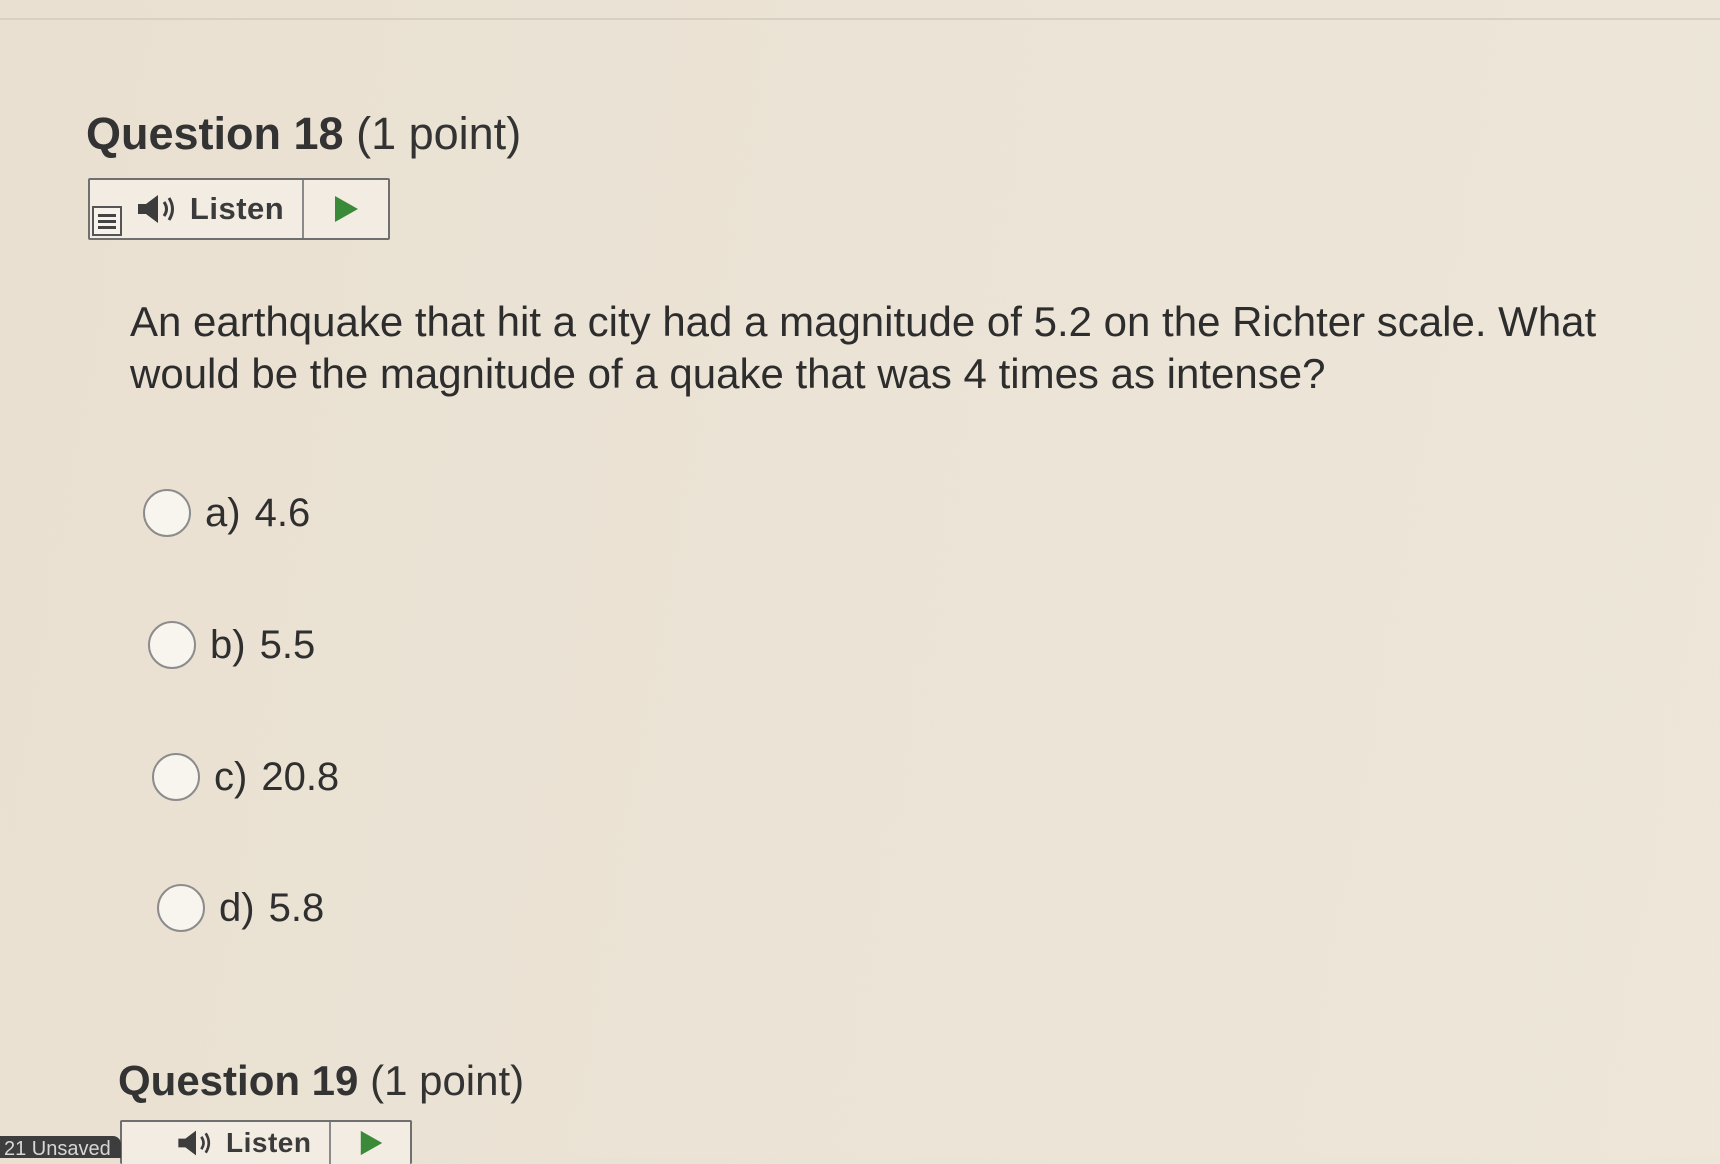 The width and height of the screenshot is (1720, 1164). I want to click on question-19-heading: Question 19 (1 point), so click(321, 1081).